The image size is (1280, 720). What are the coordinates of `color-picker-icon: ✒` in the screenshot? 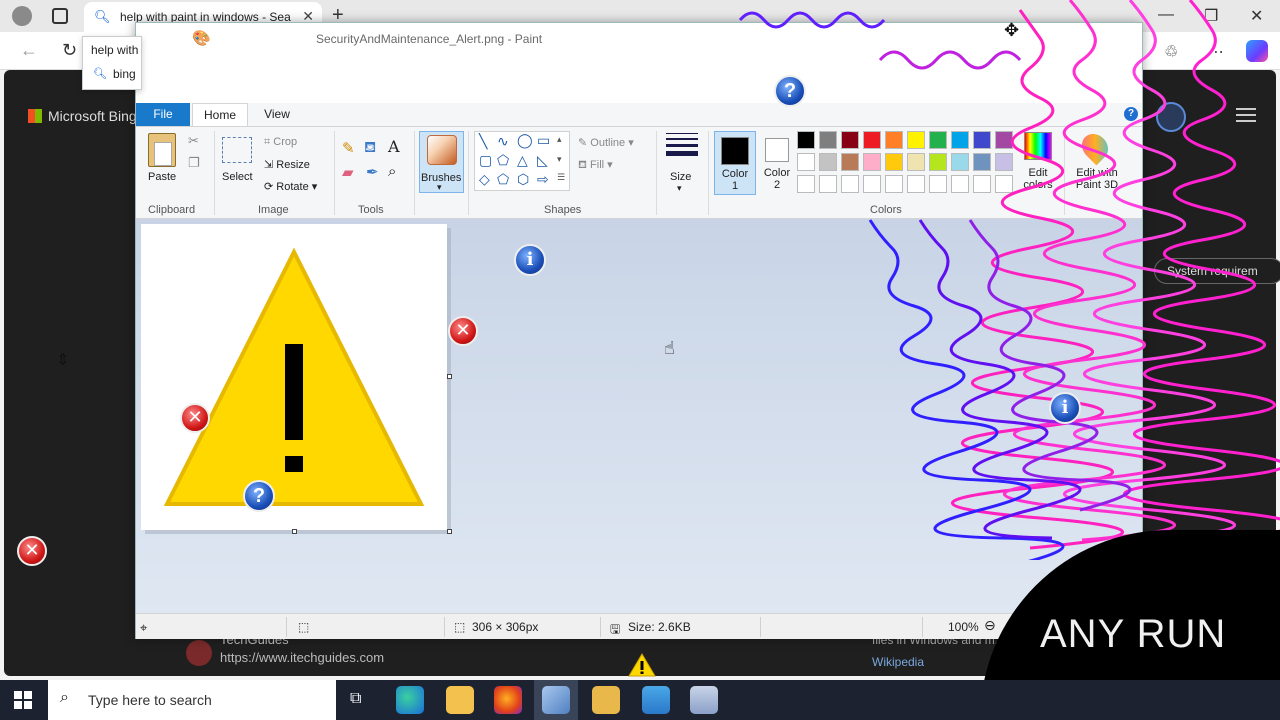 It's located at (372, 172).